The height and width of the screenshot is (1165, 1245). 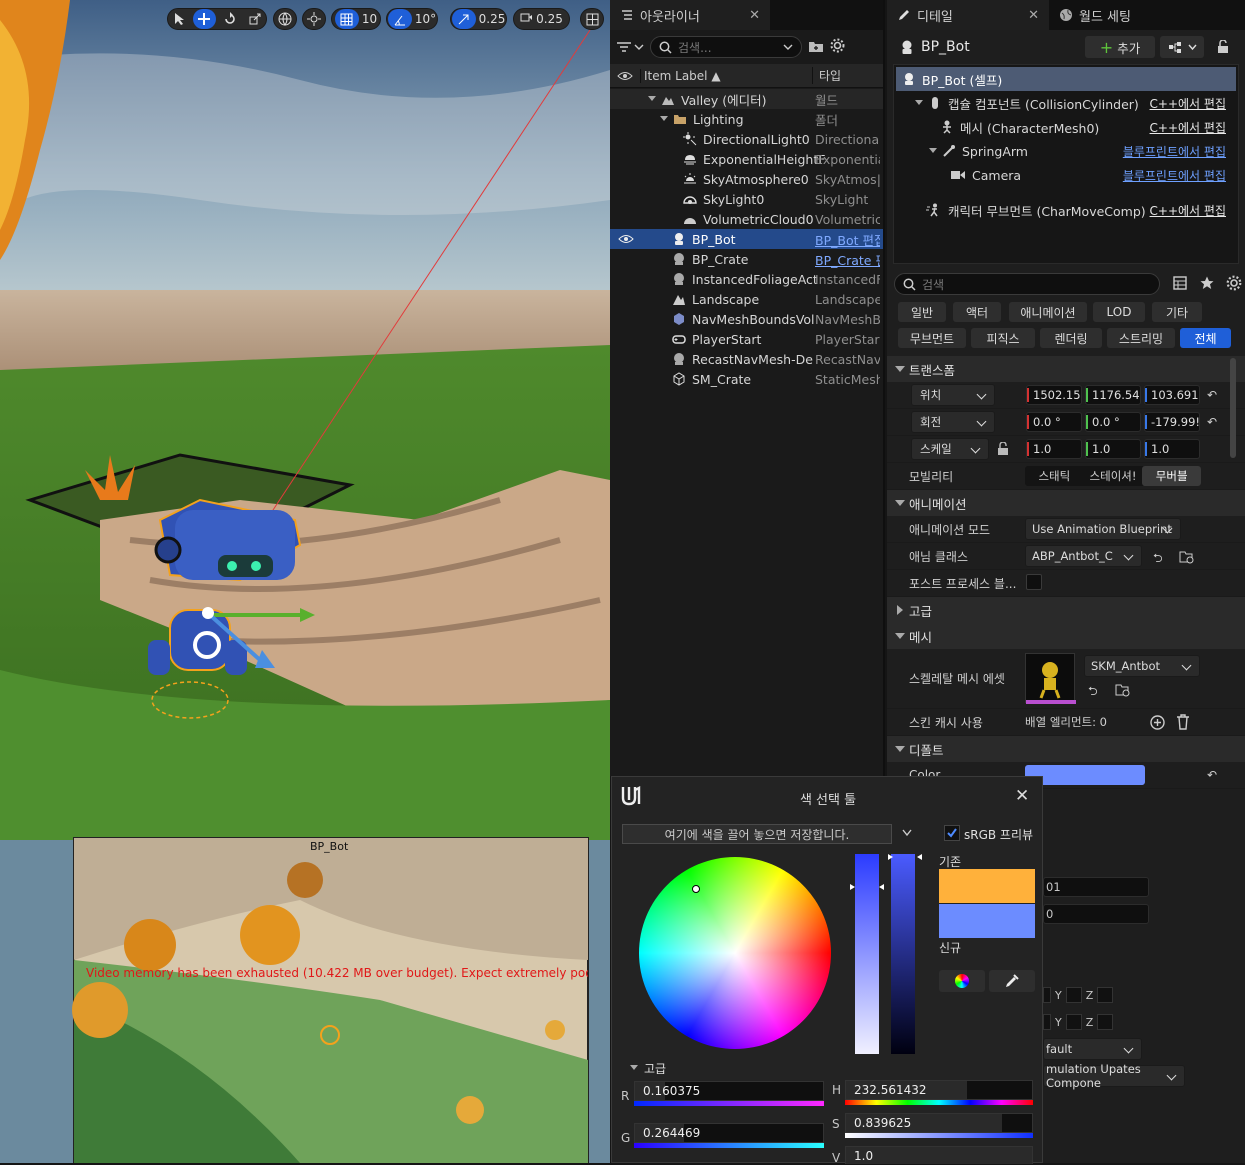 What do you see at coordinates (746, 279) in the screenshot?
I see `outliner-row-foliage: InstancedFoliageAct InstancedF` at bounding box center [746, 279].